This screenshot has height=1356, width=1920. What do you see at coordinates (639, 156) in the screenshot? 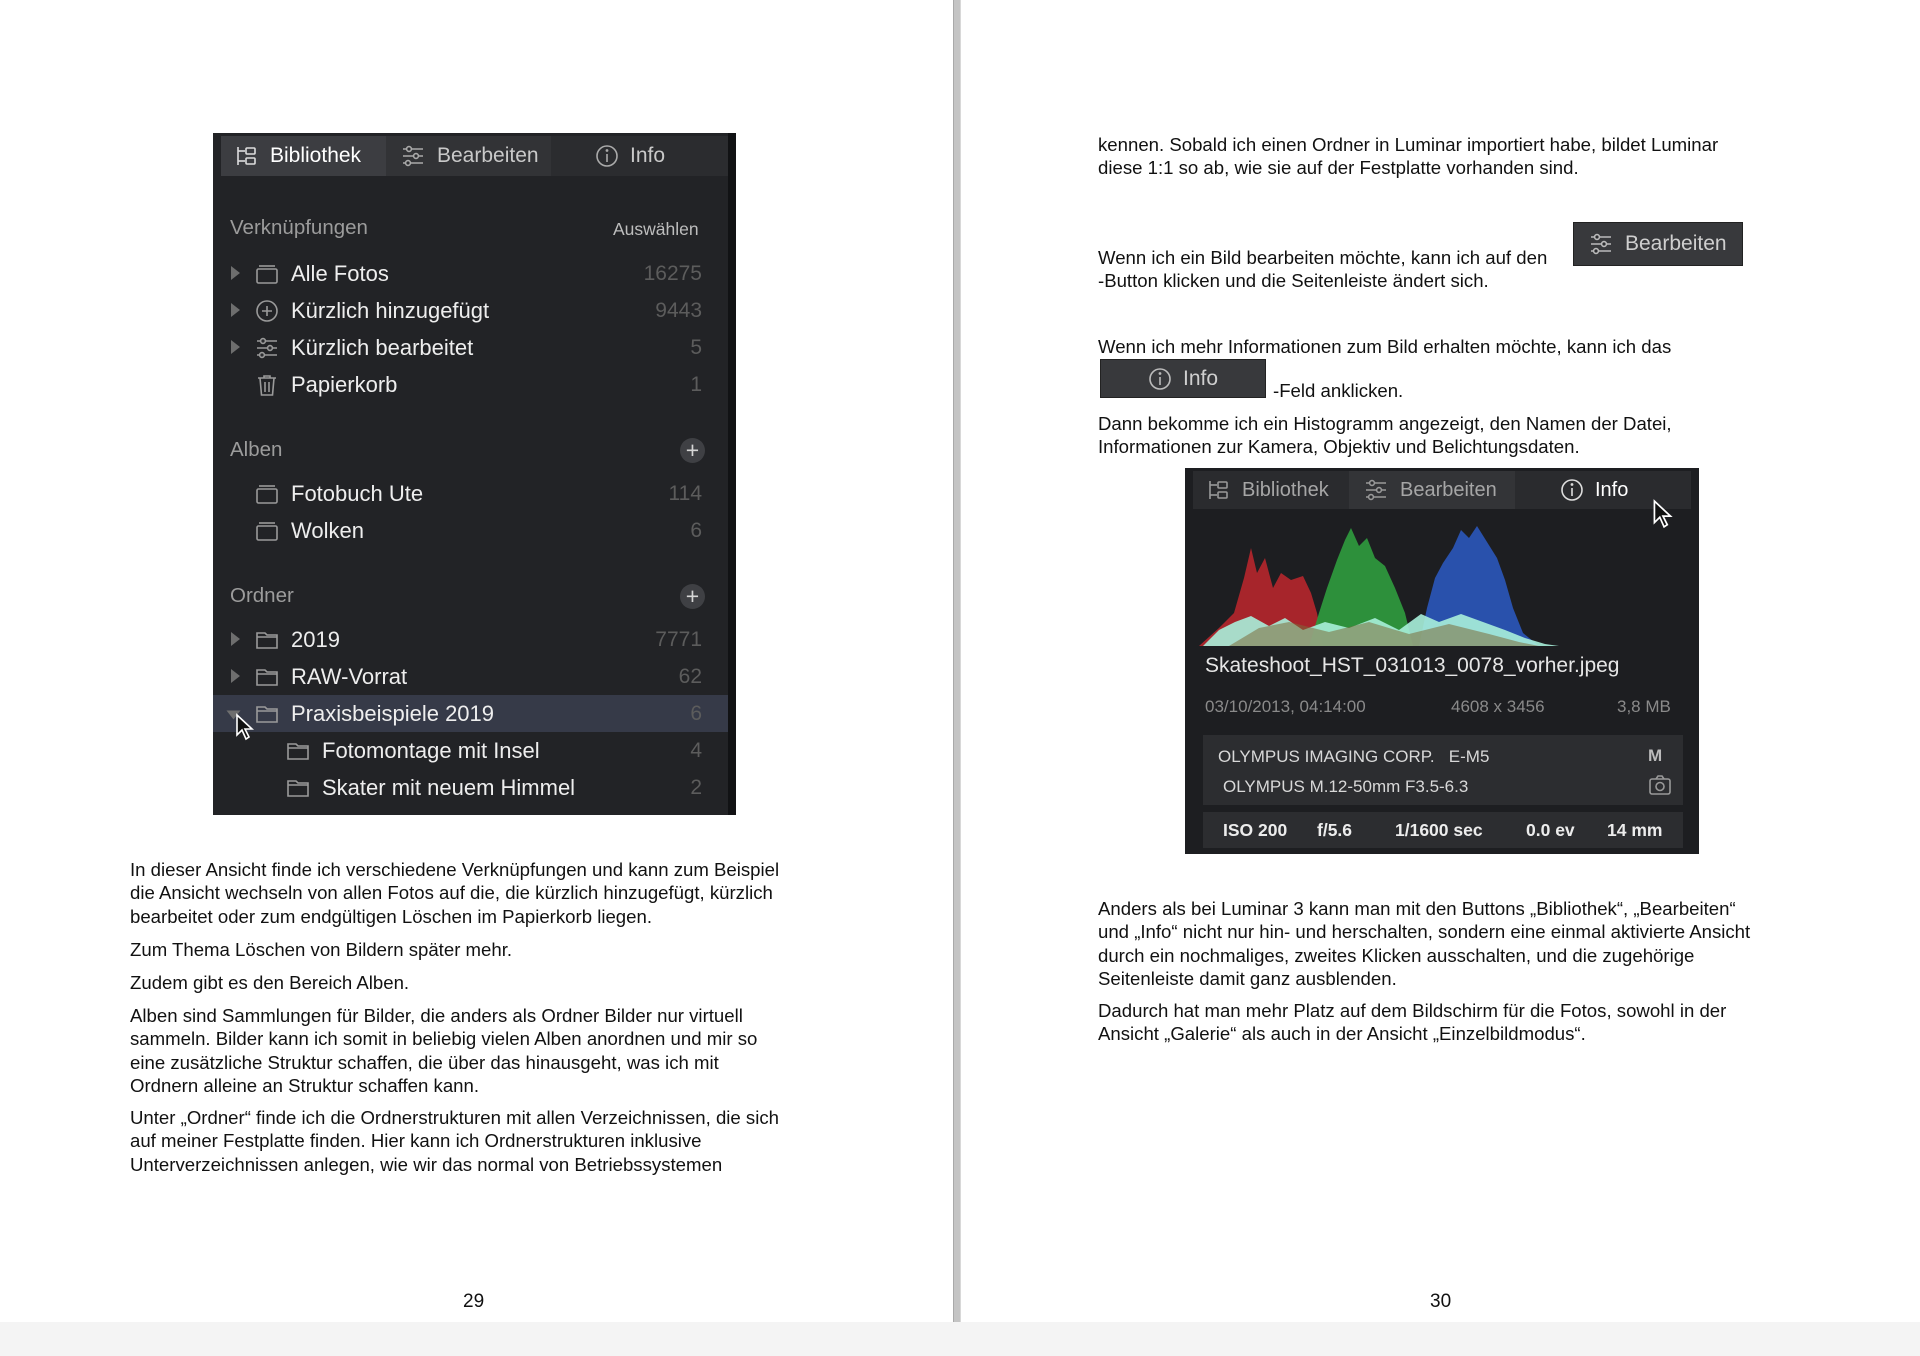
I see `tab-info: Info` at bounding box center [639, 156].